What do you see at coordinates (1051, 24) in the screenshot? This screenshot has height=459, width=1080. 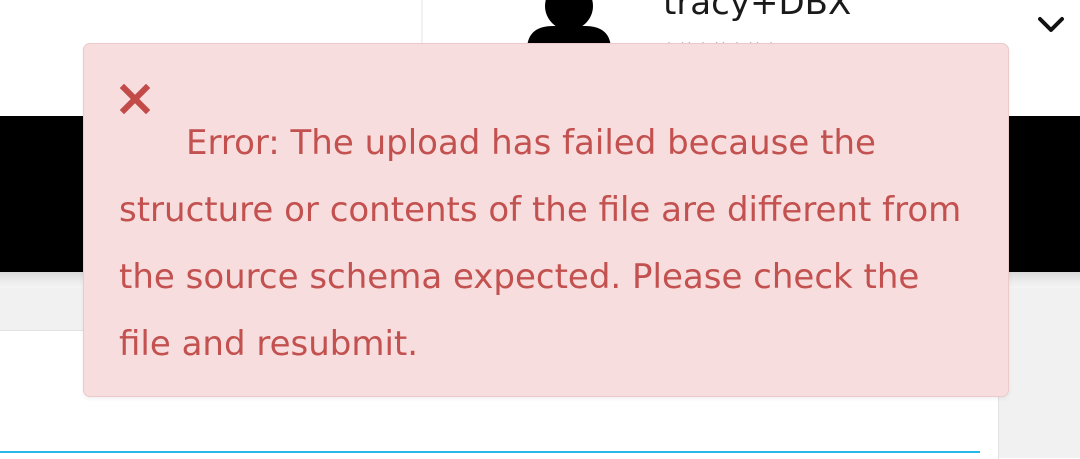 I see `chevron-down-icon` at bounding box center [1051, 24].